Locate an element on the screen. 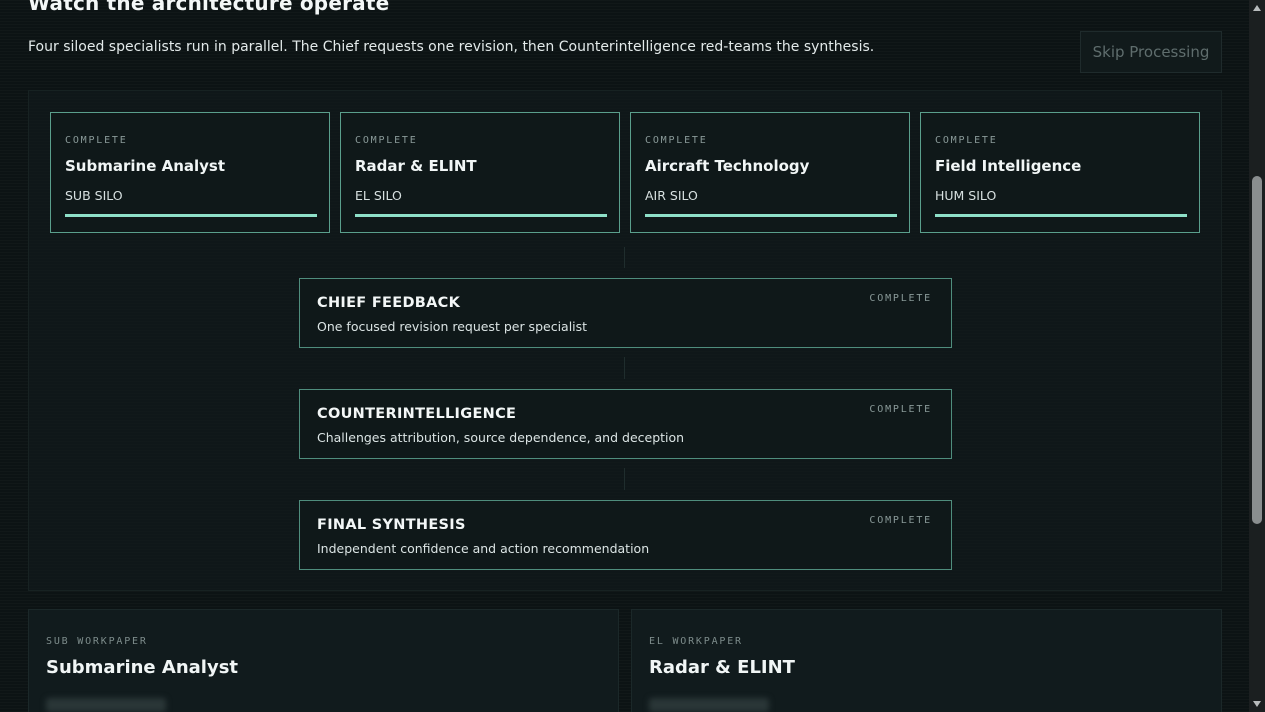 The image size is (1265, 712). specialist-silo: SUB SILO is located at coordinates (94, 195).